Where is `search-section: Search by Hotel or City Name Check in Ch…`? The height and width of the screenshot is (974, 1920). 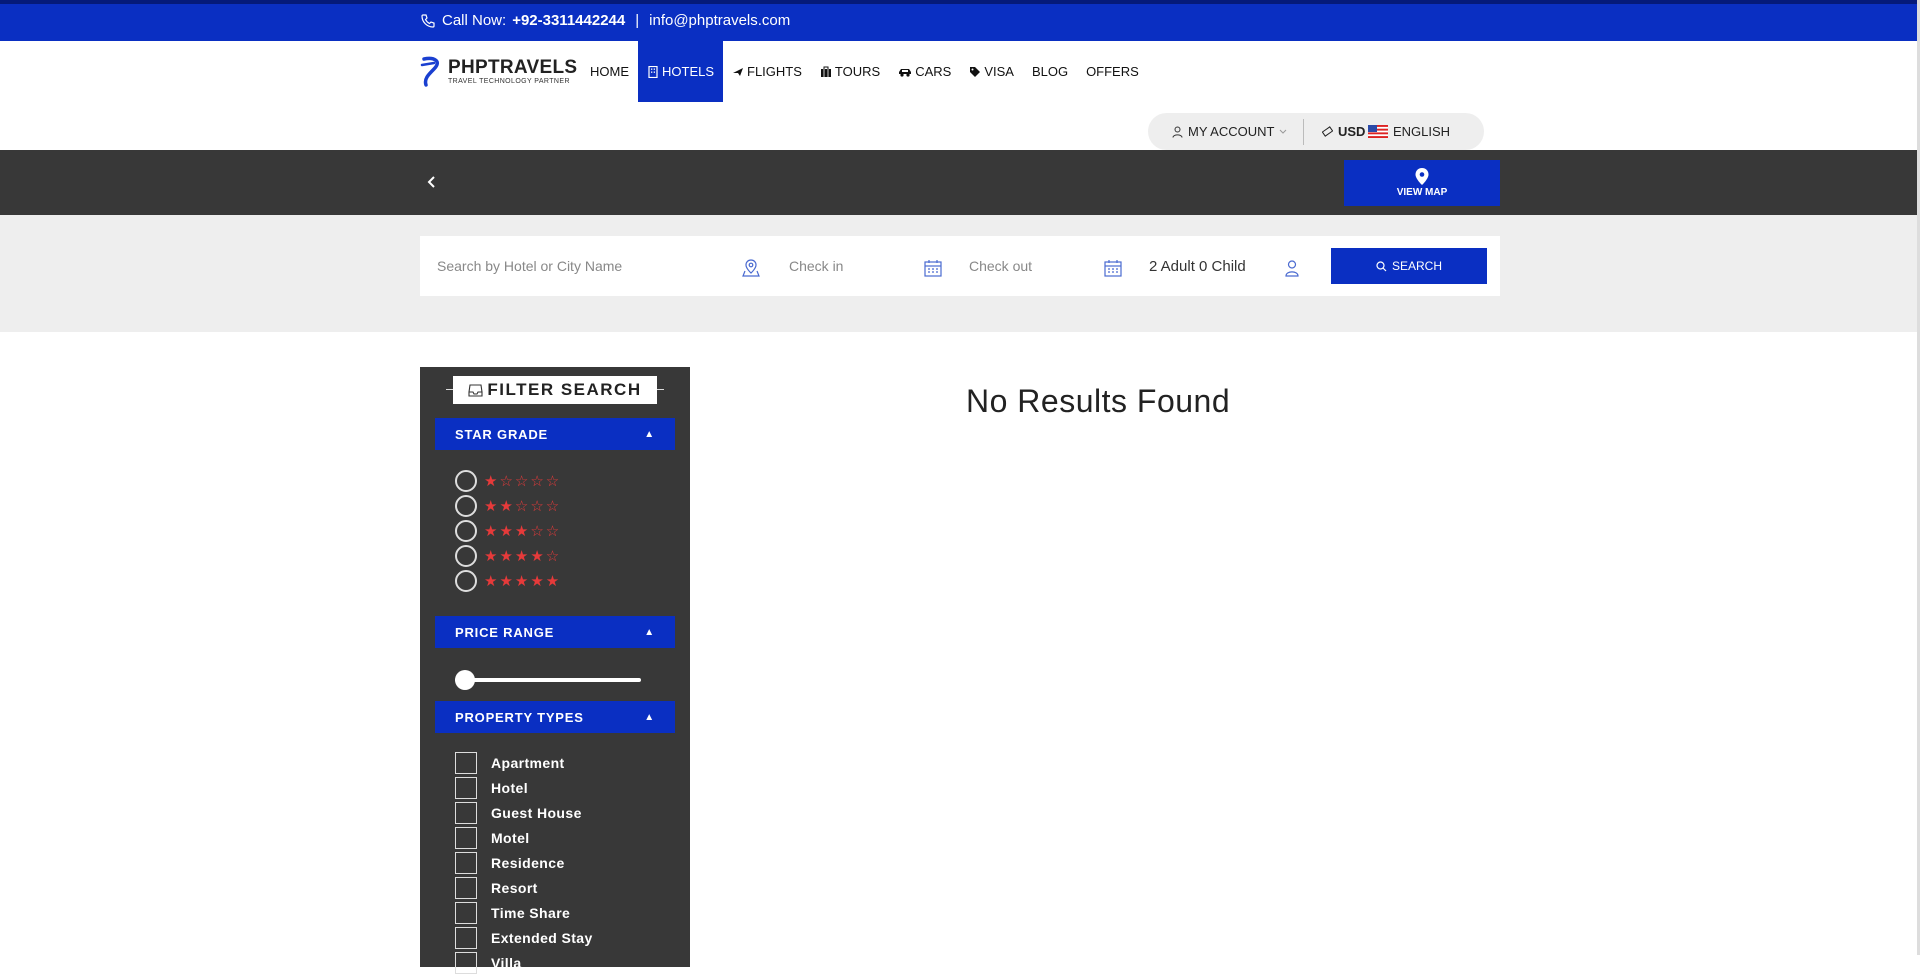 search-section: Search by Hotel or City Name Check in Ch… is located at coordinates (960, 273).